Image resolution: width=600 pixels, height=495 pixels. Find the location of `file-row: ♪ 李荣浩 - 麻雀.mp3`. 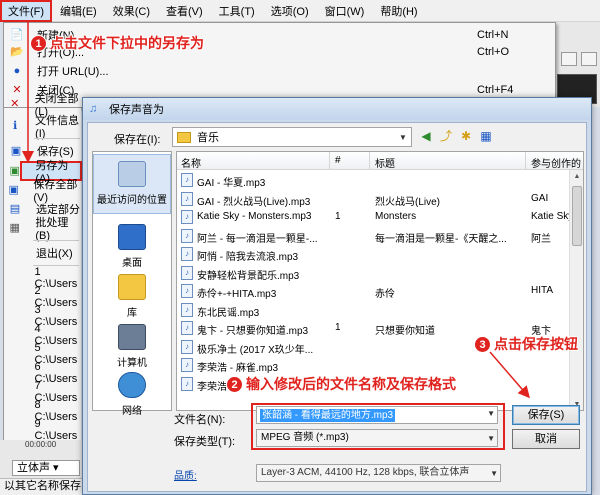

file-row: ♪ 李荣浩 - 麻雀.mp3 is located at coordinates (374, 365).